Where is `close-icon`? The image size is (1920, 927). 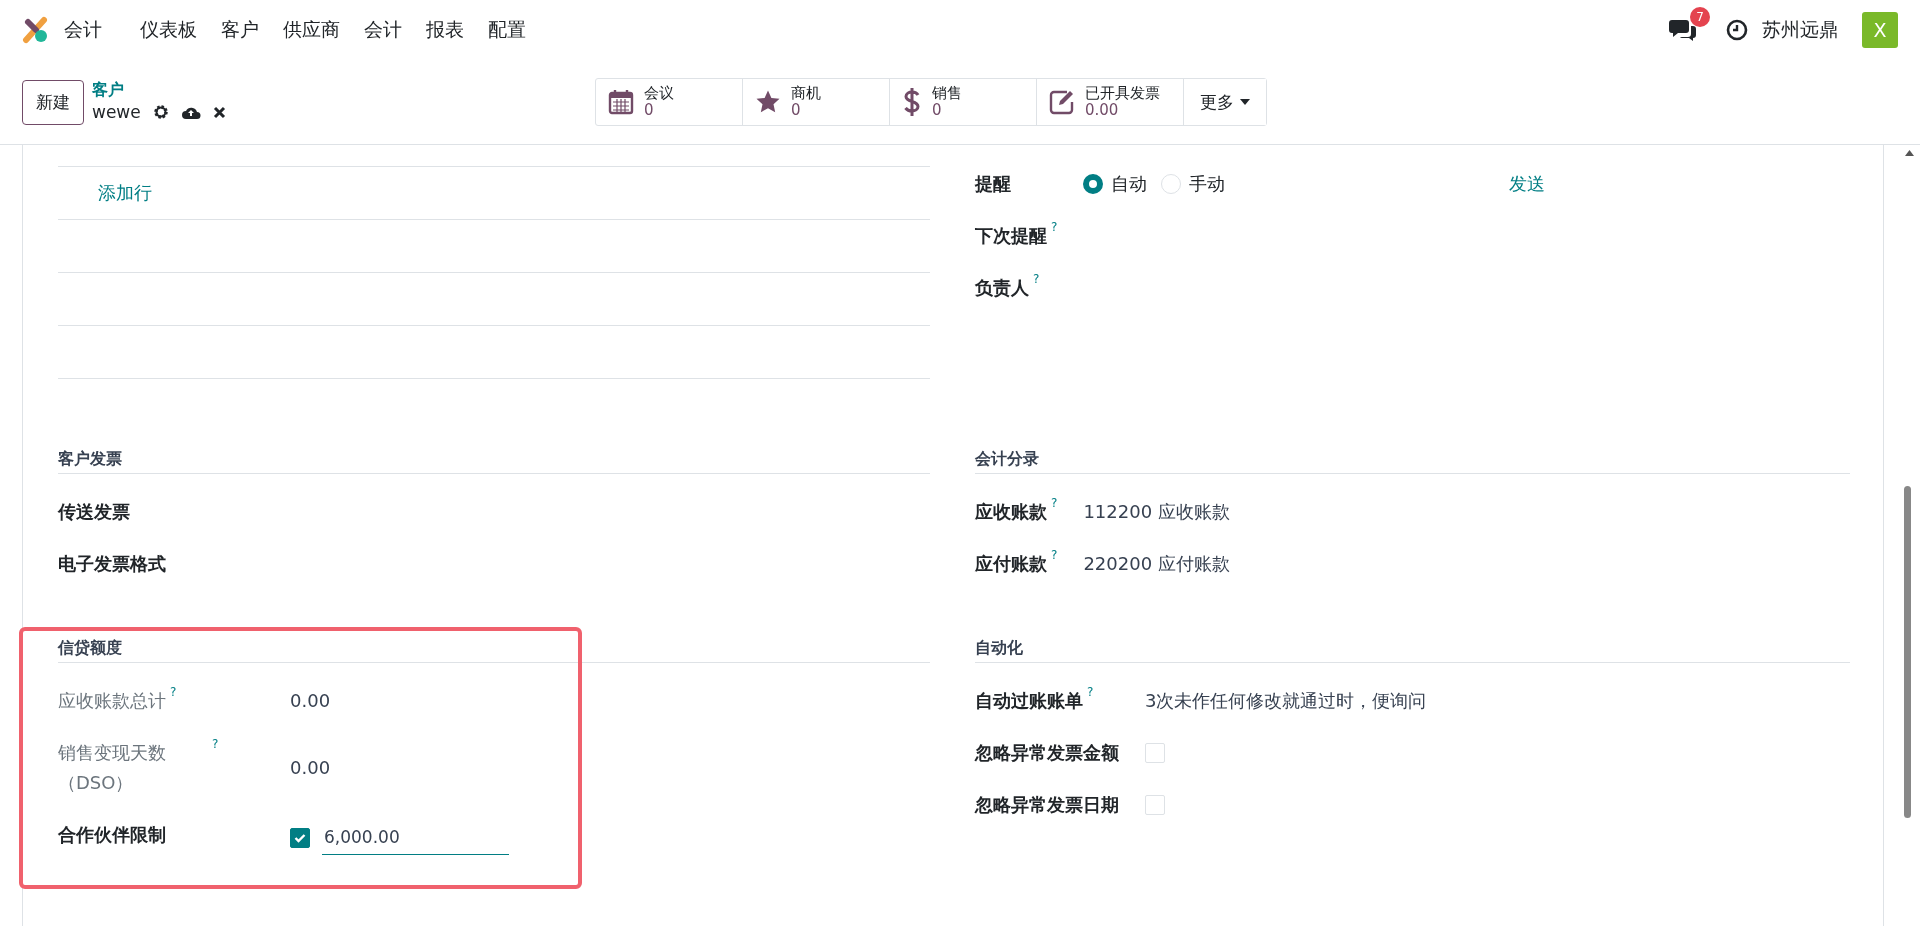
close-icon is located at coordinates (219, 112).